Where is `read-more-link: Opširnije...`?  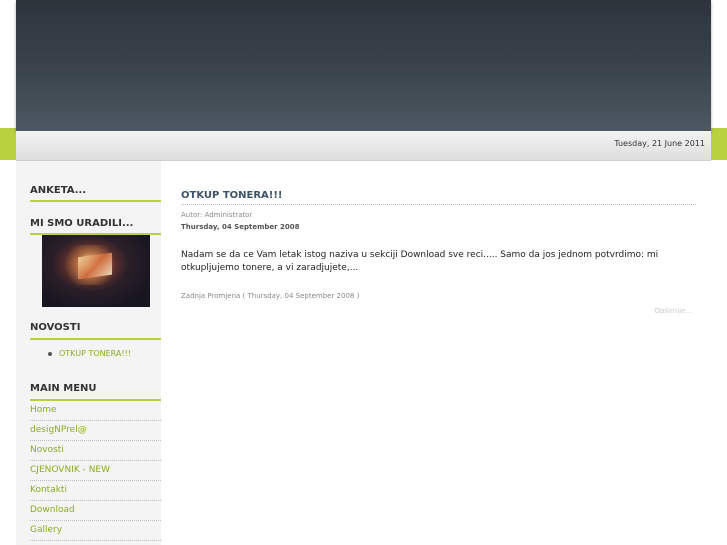
read-more-link: Opširnije... is located at coordinates (673, 311).